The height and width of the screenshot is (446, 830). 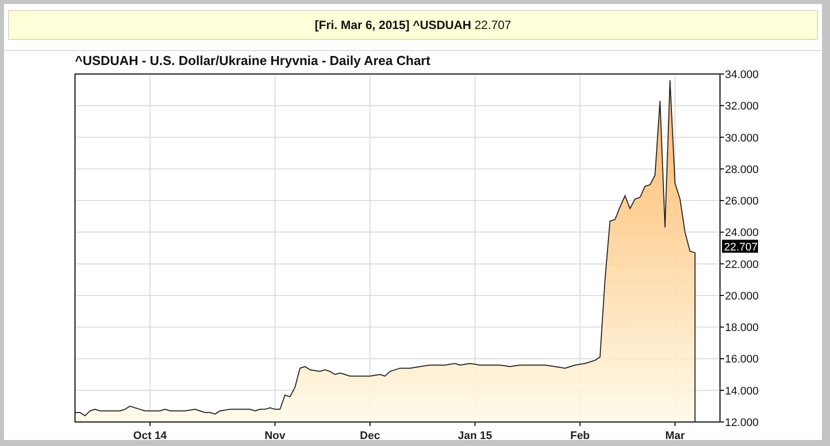 I want to click on axis-label: 28.000, so click(x=742, y=170).